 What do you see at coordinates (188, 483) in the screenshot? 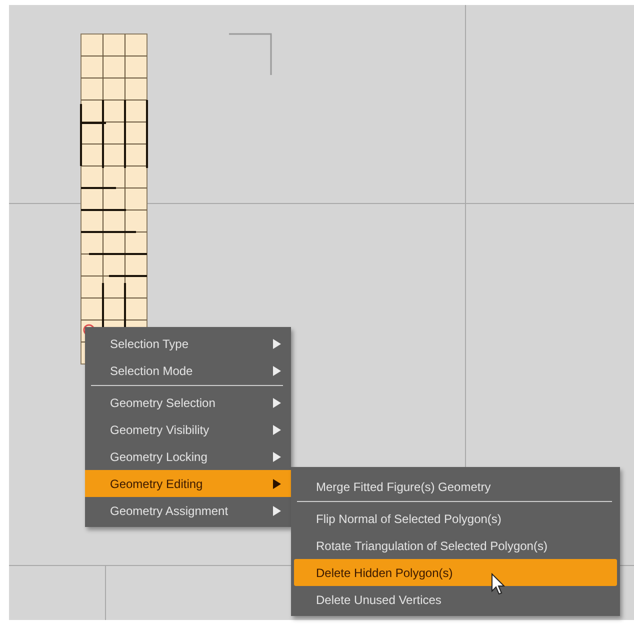
I see `menu-item: Geometry Editing` at bounding box center [188, 483].